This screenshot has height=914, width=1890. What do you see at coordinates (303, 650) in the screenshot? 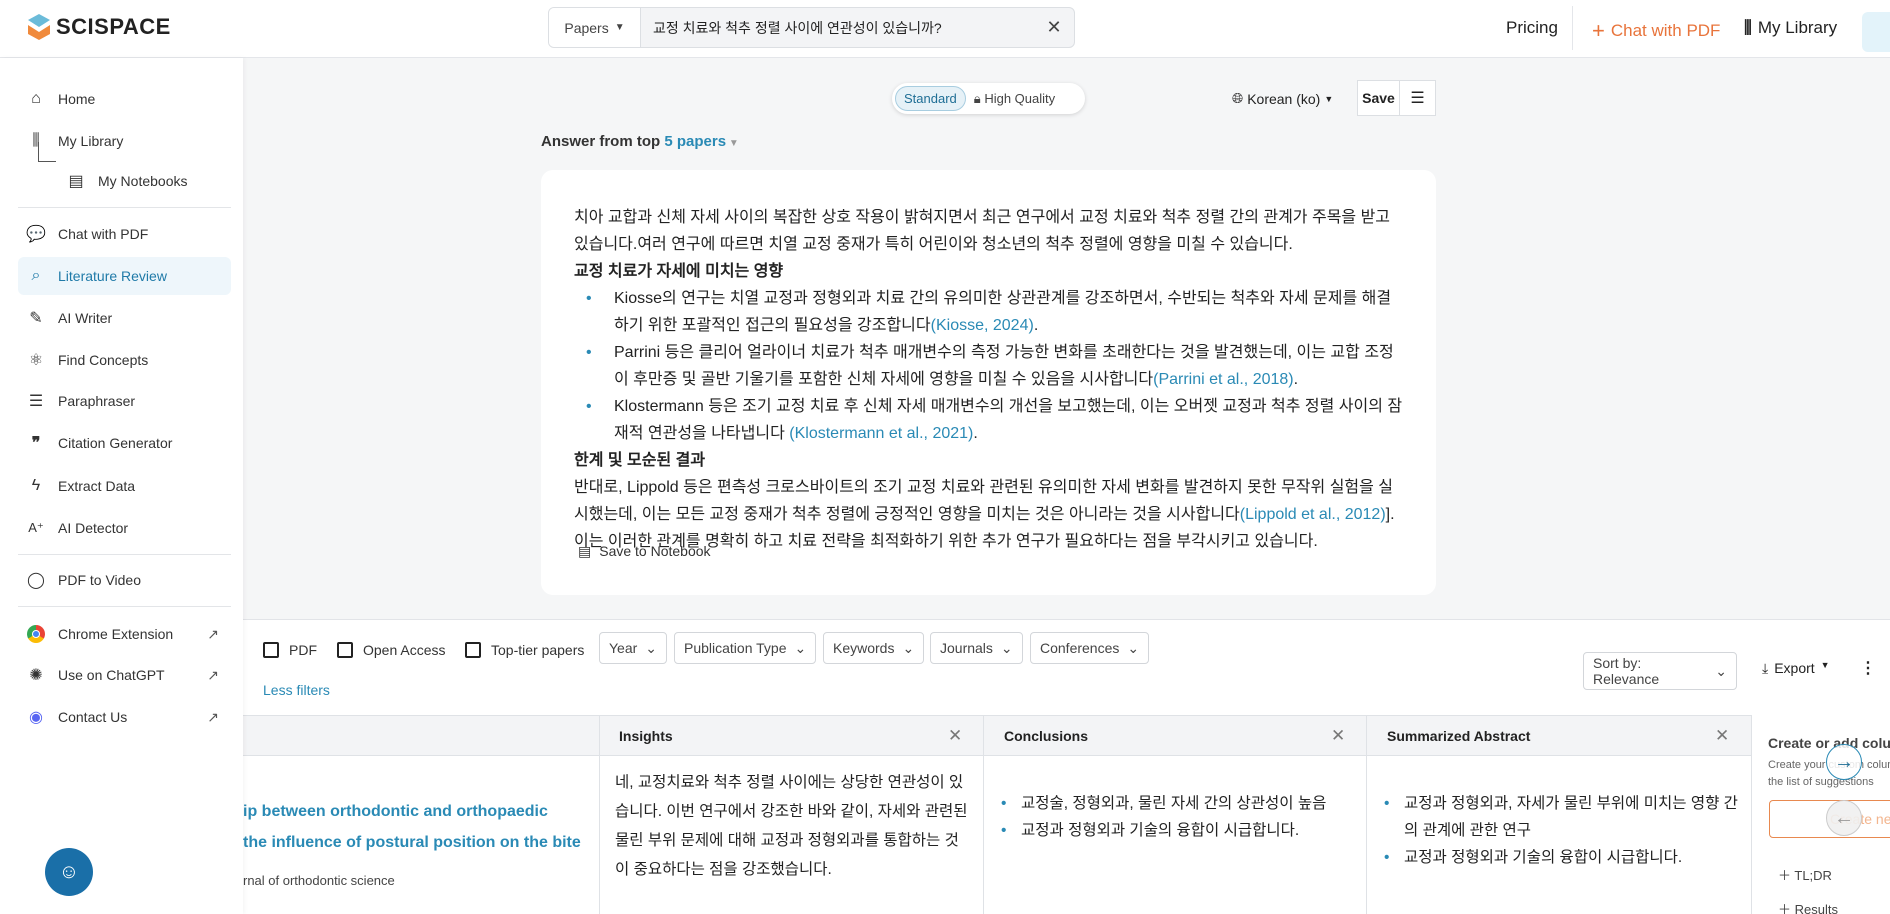
I see `label: PDF` at bounding box center [303, 650].